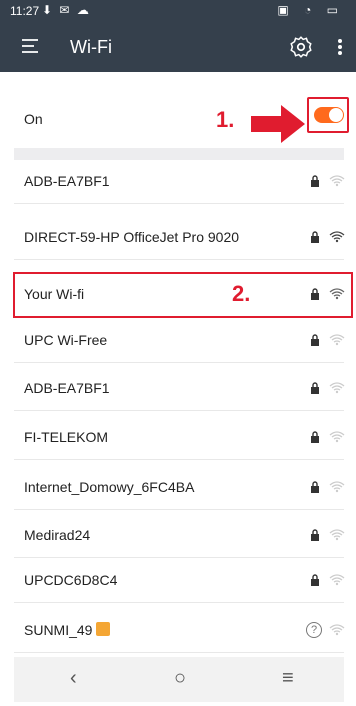 Image resolution: width=356 pixels, height=706 pixels. Describe the element at coordinates (109, 487) in the screenshot. I see `network-name: Internet_Domowy_6FC4BA` at that location.